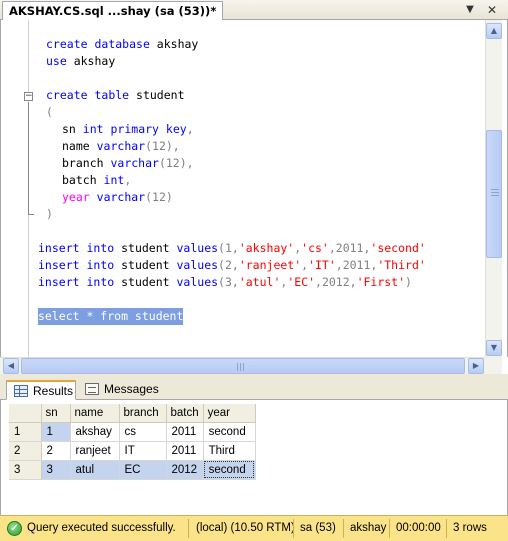  What do you see at coordinates (470, 10) in the screenshot?
I see `tab-list-dropdown-icon: ▼` at bounding box center [470, 10].